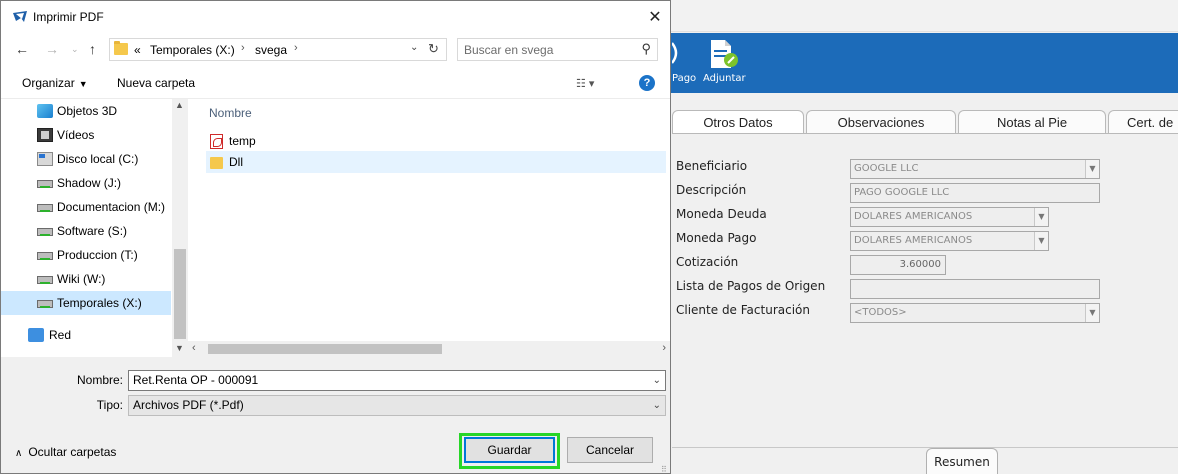 The height and width of the screenshot is (474, 1178). Describe the element at coordinates (196, 380) in the screenshot. I see `file-name-value: Ret.Renta OP - 000091` at that location.